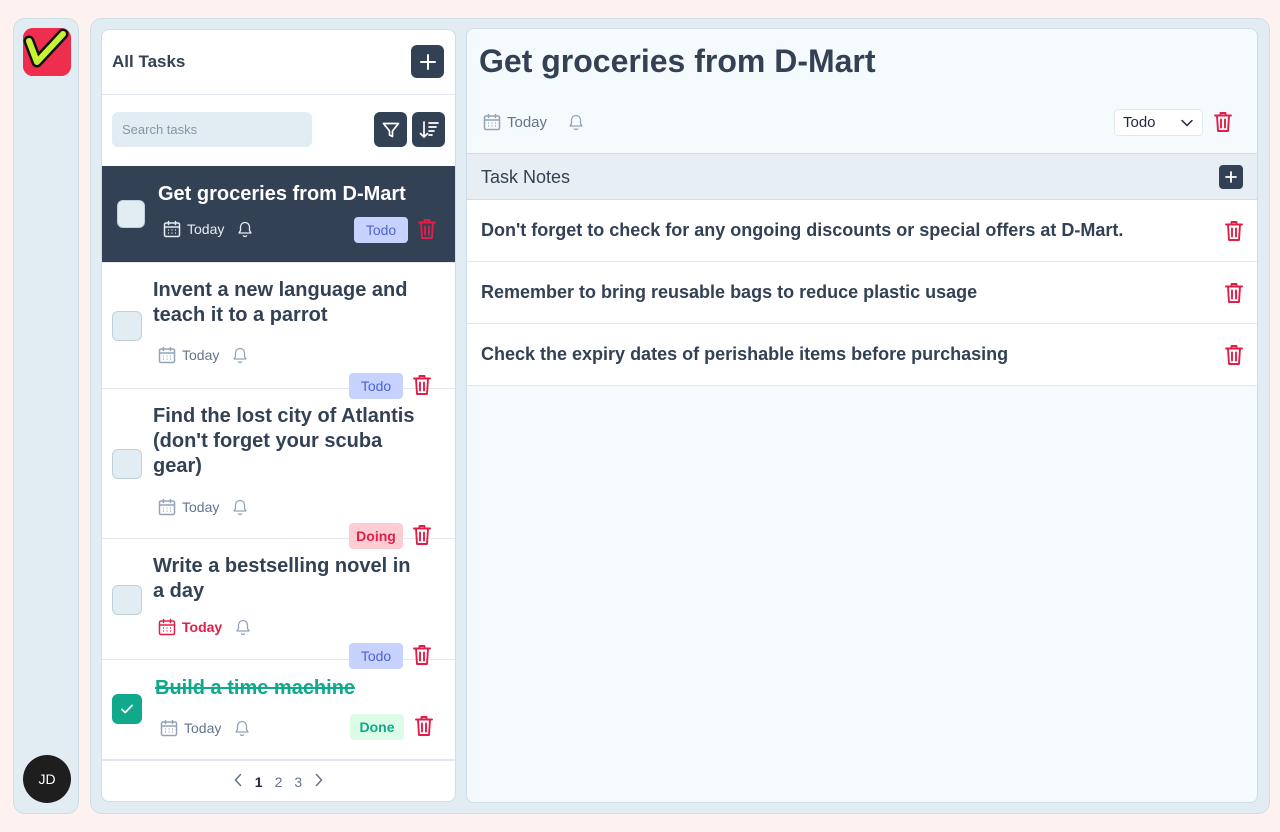 The height and width of the screenshot is (832, 1280). Describe the element at coordinates (47, 779) in the screenshot. I see `user-avatar: JD` at that location.